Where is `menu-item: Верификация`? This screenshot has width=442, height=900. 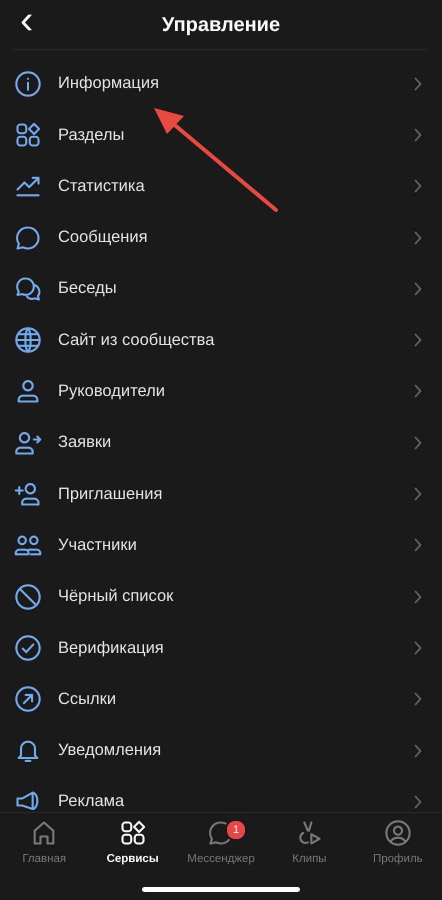
menu-item: Верификация is located at coordinates (221, 648).